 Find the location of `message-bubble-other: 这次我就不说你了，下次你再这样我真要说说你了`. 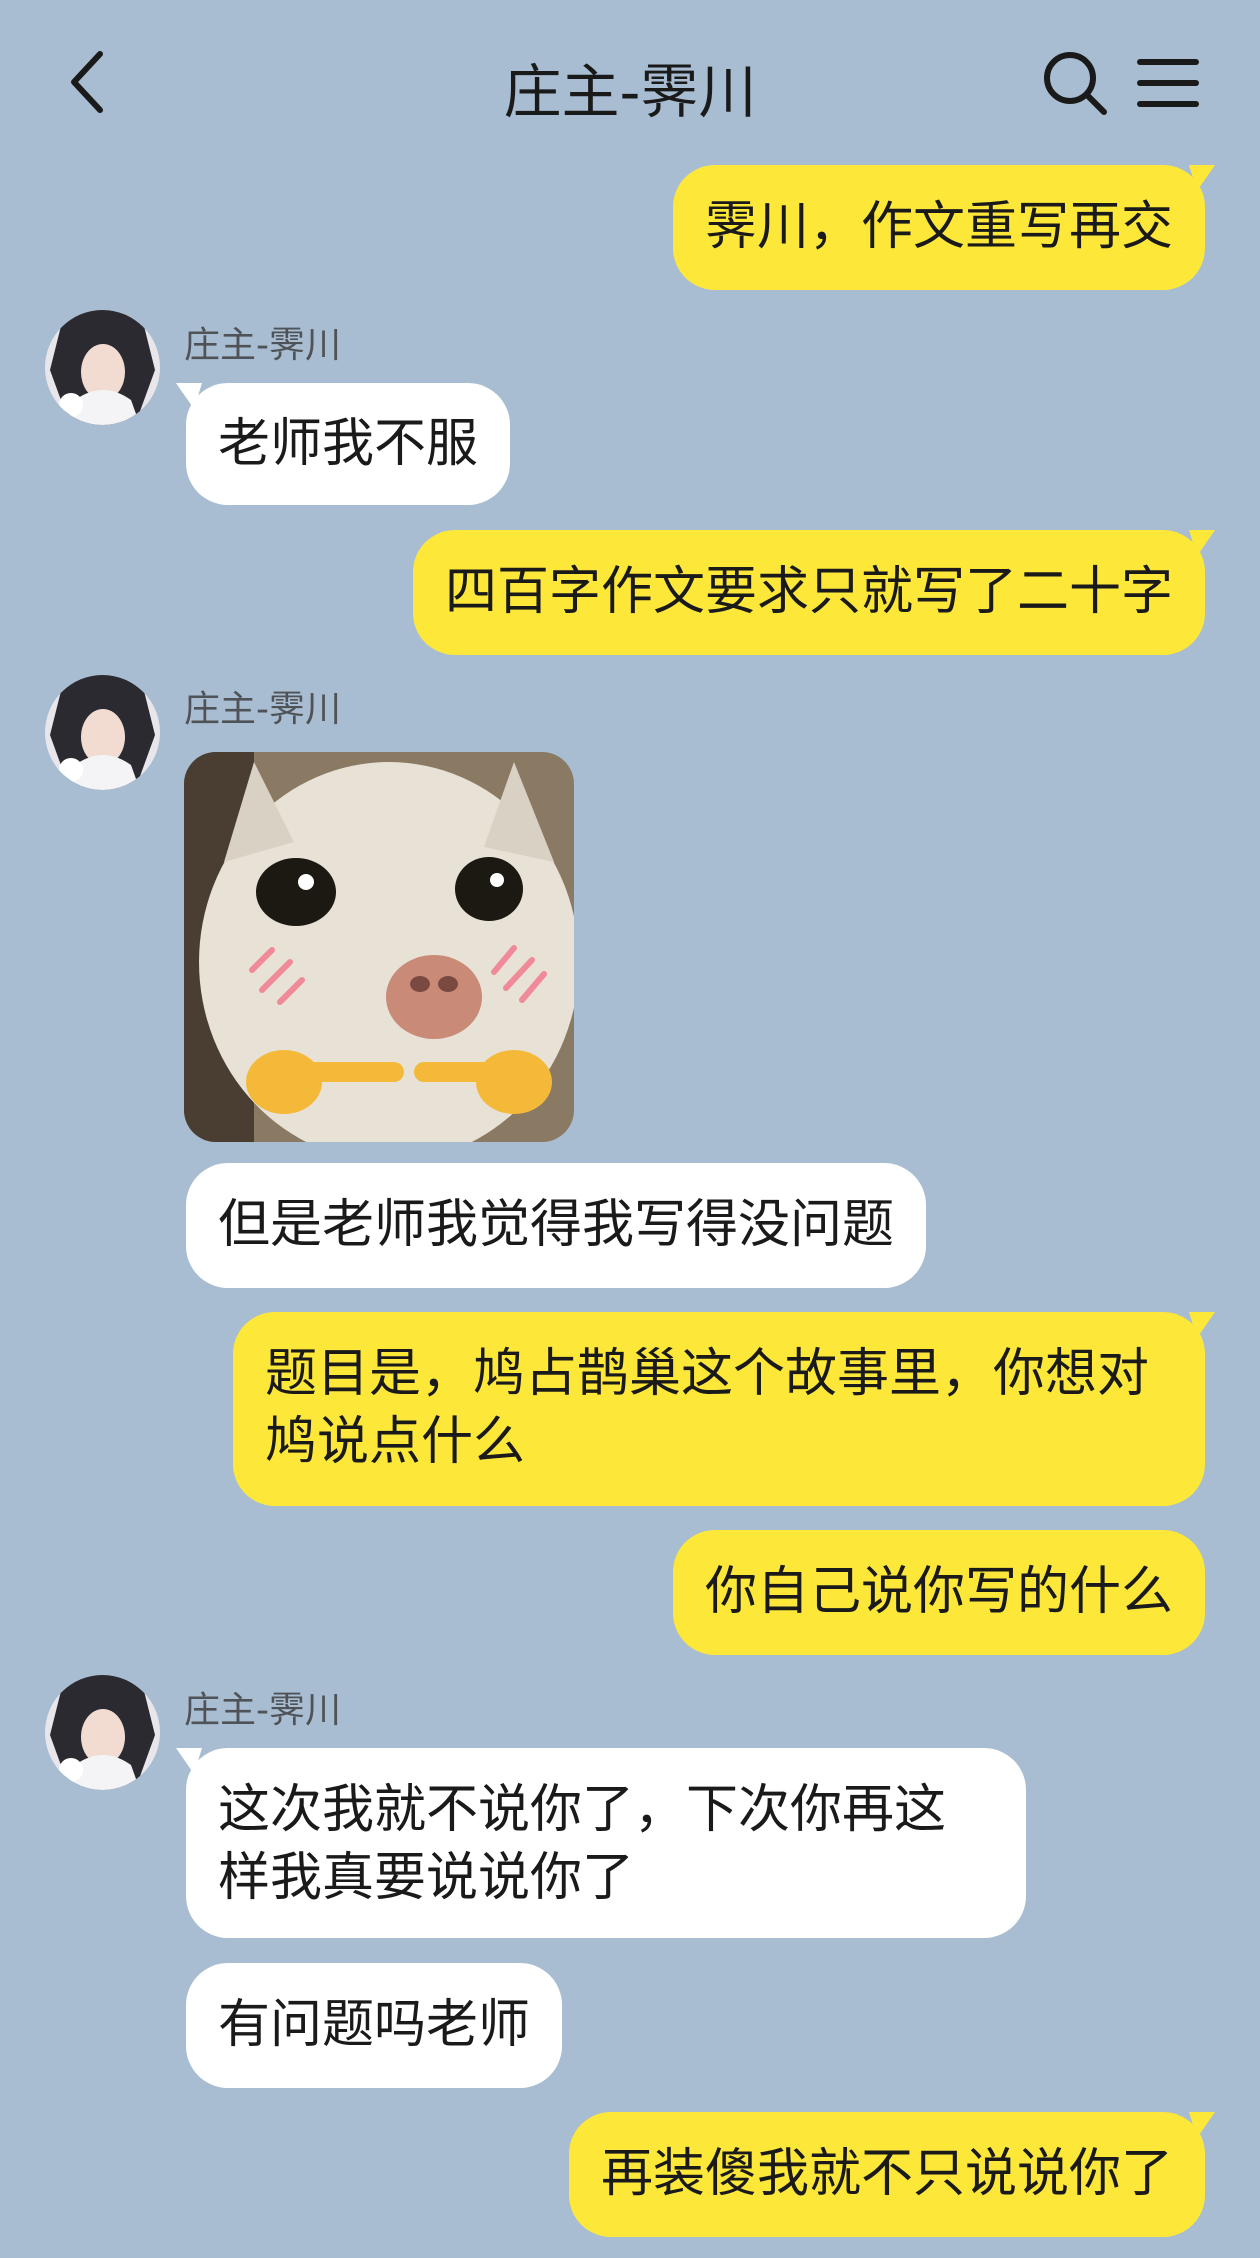

message-bubble-other: 这次我就不说你了，下次你再这样我真要说说你了 is located at coordinates (601, 1843).